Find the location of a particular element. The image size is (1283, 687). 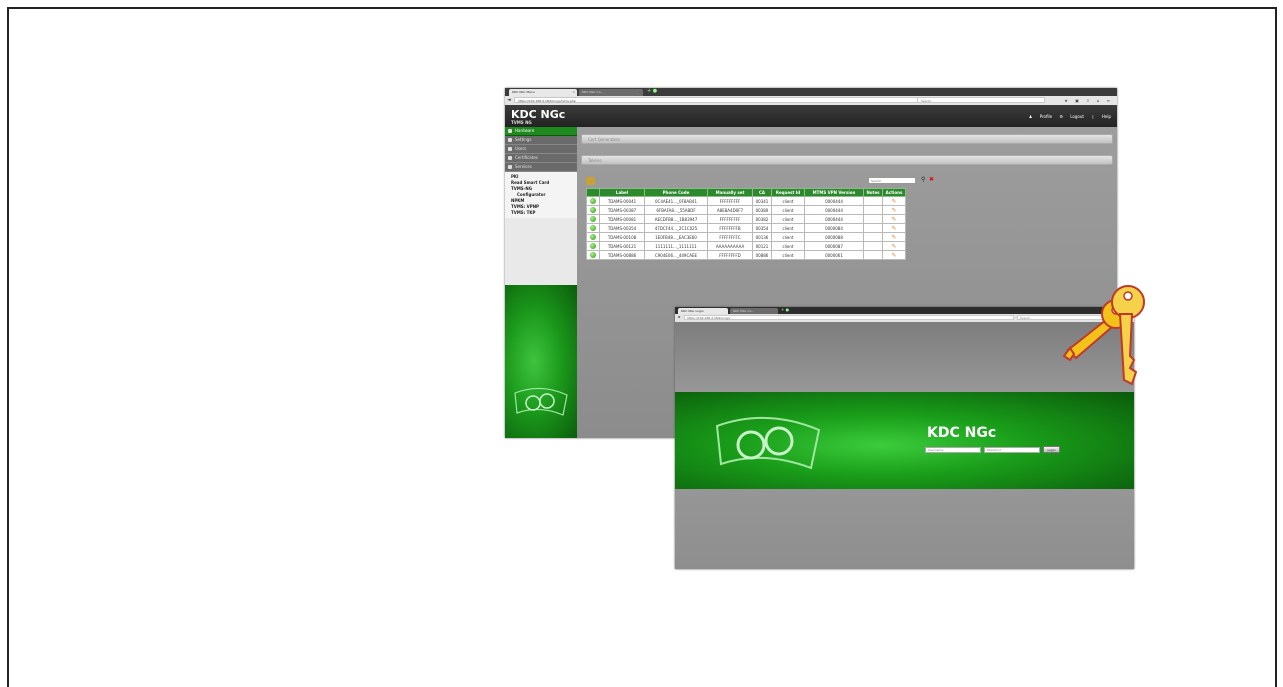

cell-phone-code: C904E06..._449CAEE is located at coordinates (676, 255).